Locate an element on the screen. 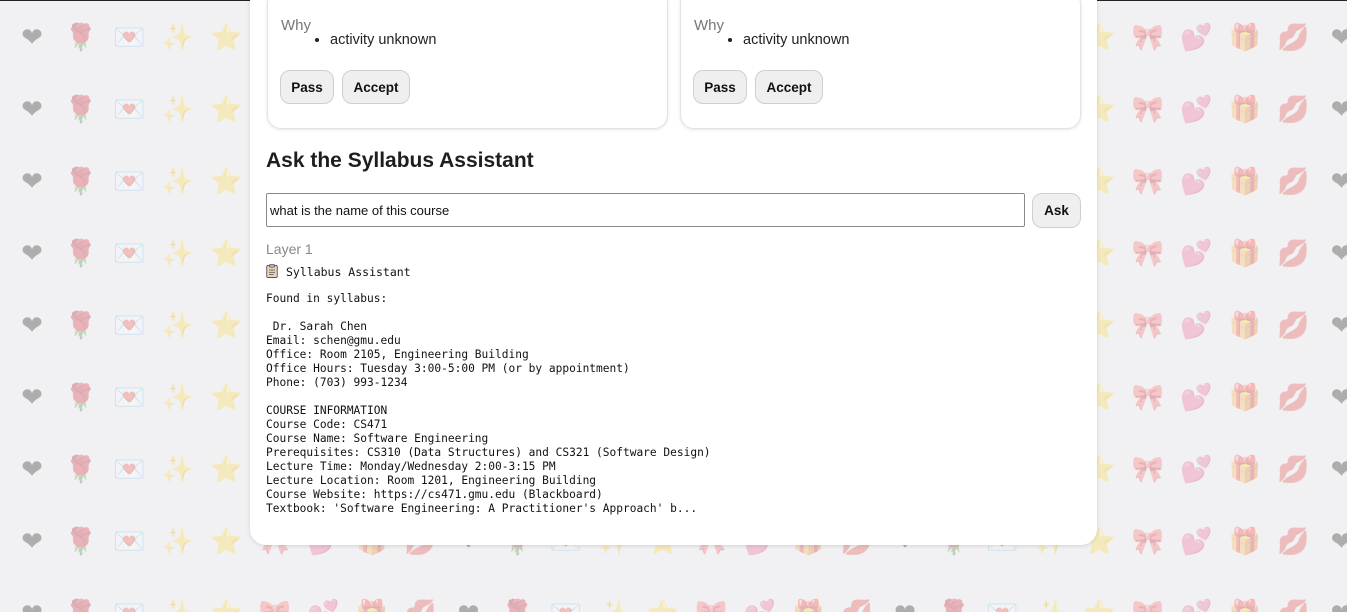  ask-button: Ask is located at coordinates (1056, 210).